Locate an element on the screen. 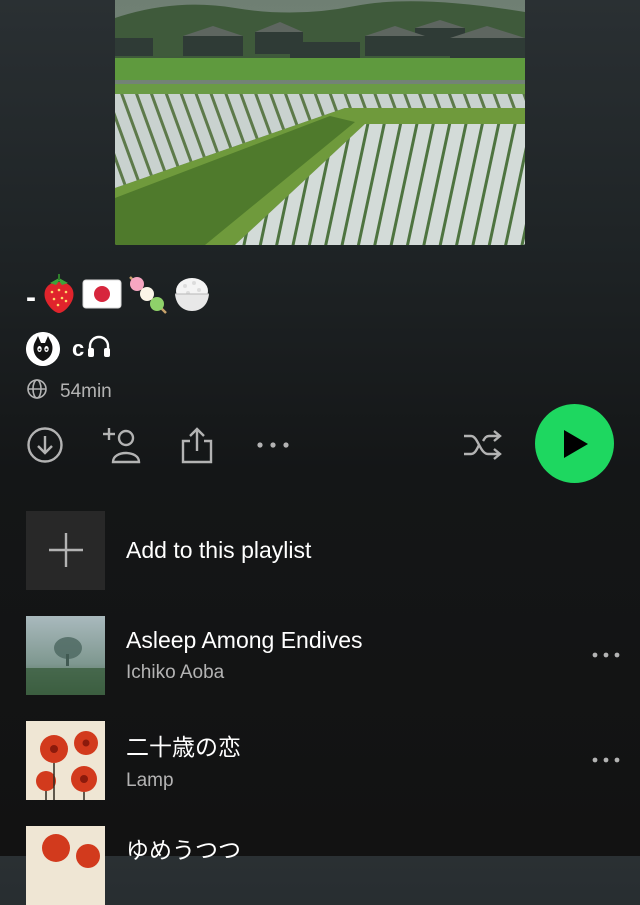 This screenshot has height=905, width=640. add-user-button is located at coordinates (123, 445).